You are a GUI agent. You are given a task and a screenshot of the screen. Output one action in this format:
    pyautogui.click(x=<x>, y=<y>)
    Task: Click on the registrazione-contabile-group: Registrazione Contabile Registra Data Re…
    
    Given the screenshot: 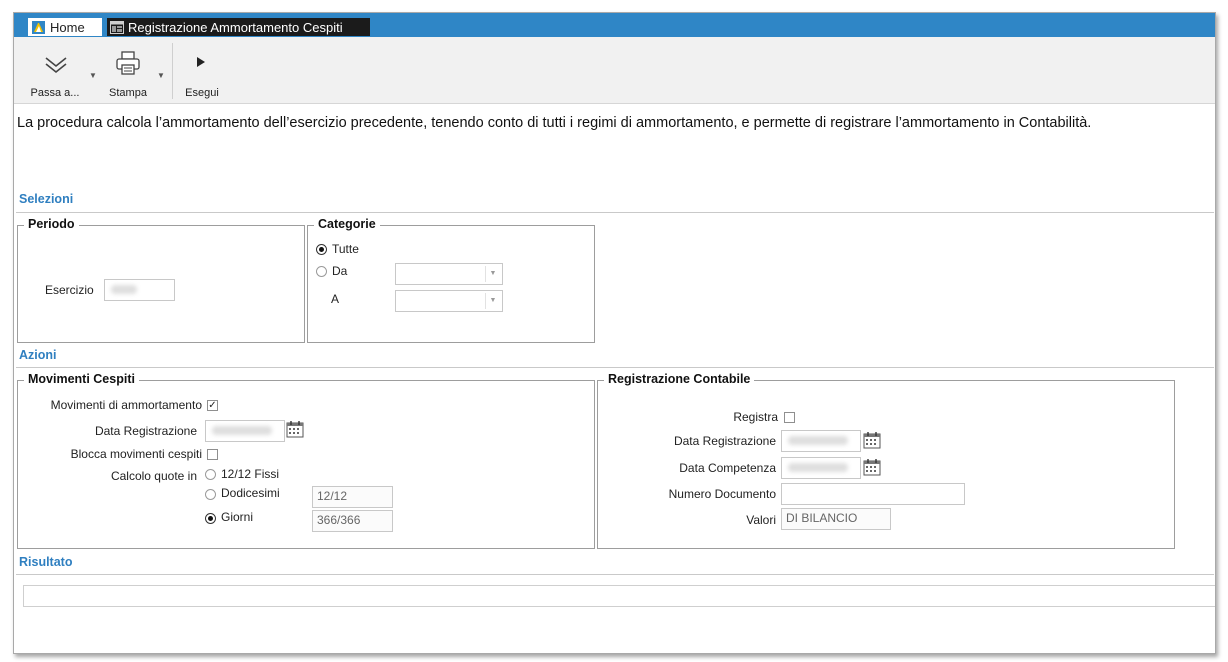 What is the action you would take?
    pyautogui.click(x=886, y=460)
    